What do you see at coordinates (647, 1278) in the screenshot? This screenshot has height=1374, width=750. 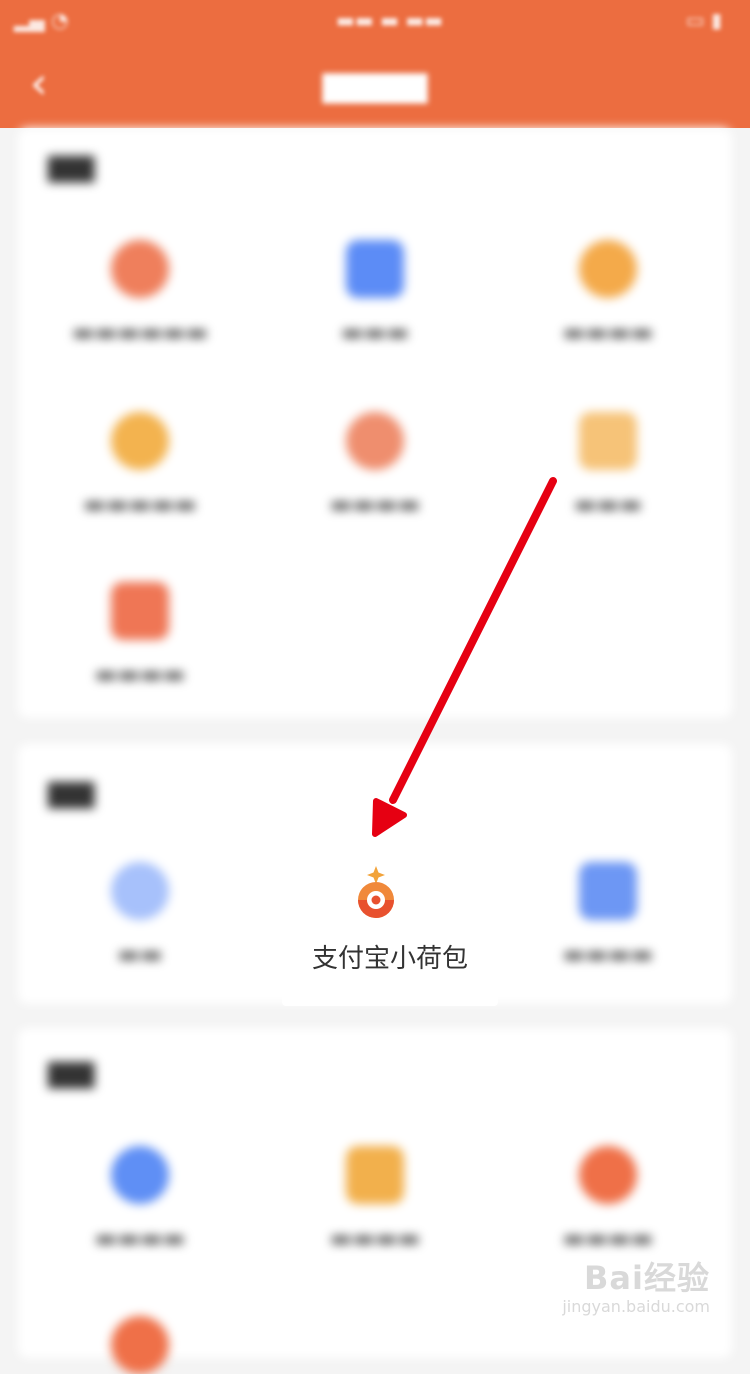 I see `watermark-brand: Bai经验` at bounding box center [647, 1278].